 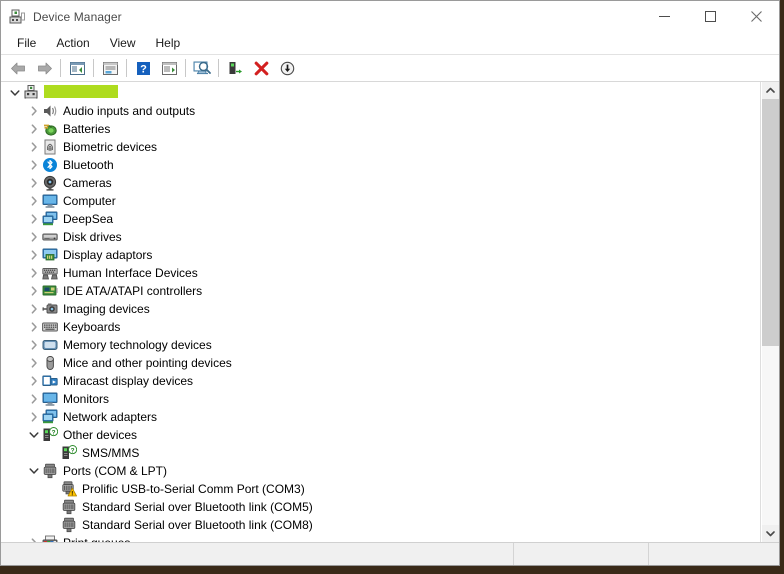 I want to click on minimize-button, so click(x=664, y=16).